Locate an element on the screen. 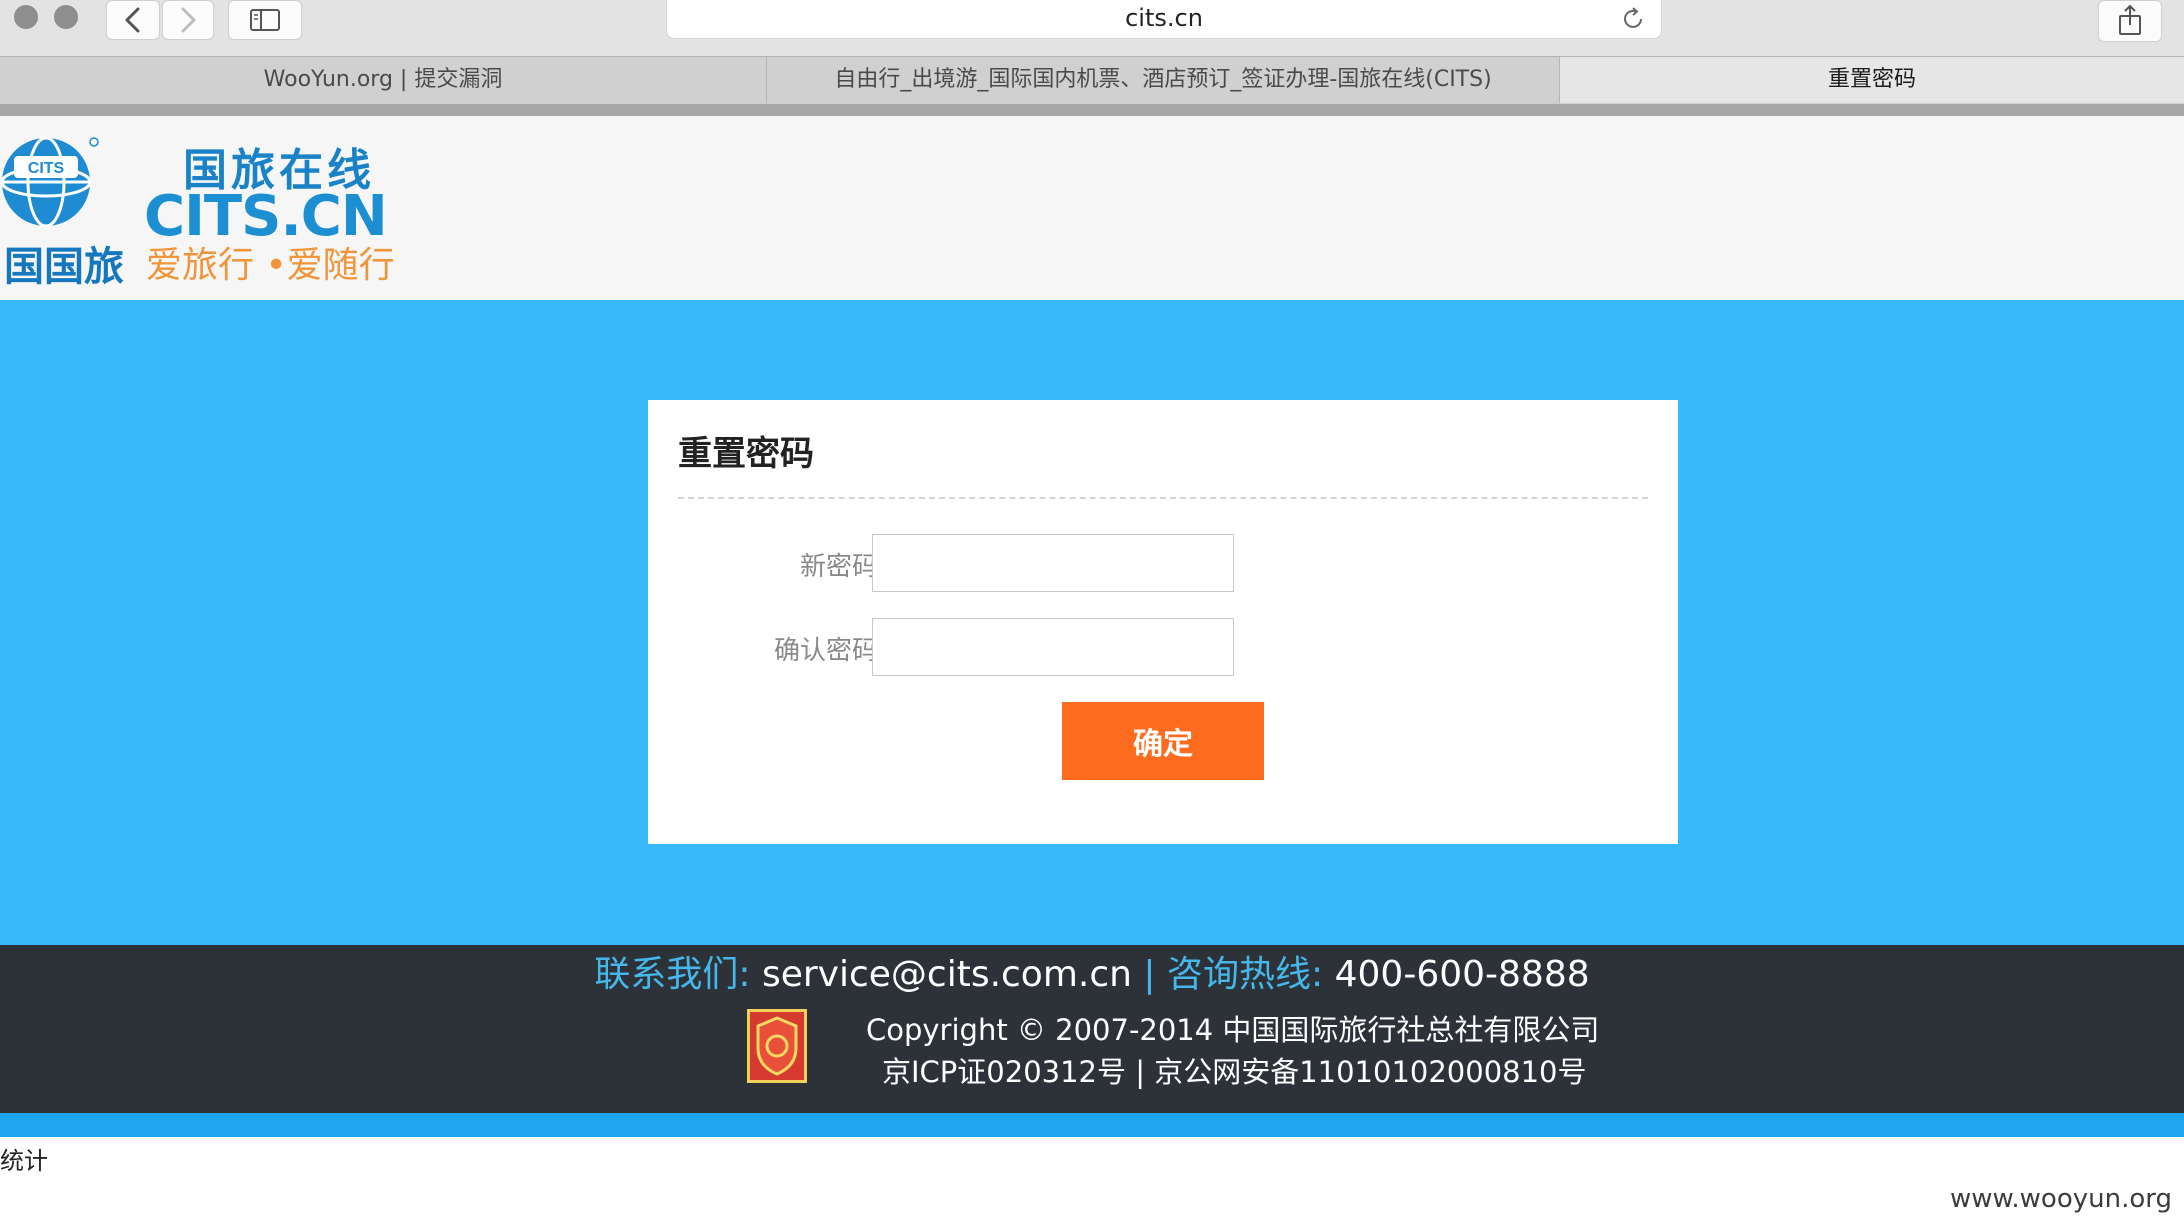  confirm-password-label: 确认密码 is located at coordinates (825, 651).